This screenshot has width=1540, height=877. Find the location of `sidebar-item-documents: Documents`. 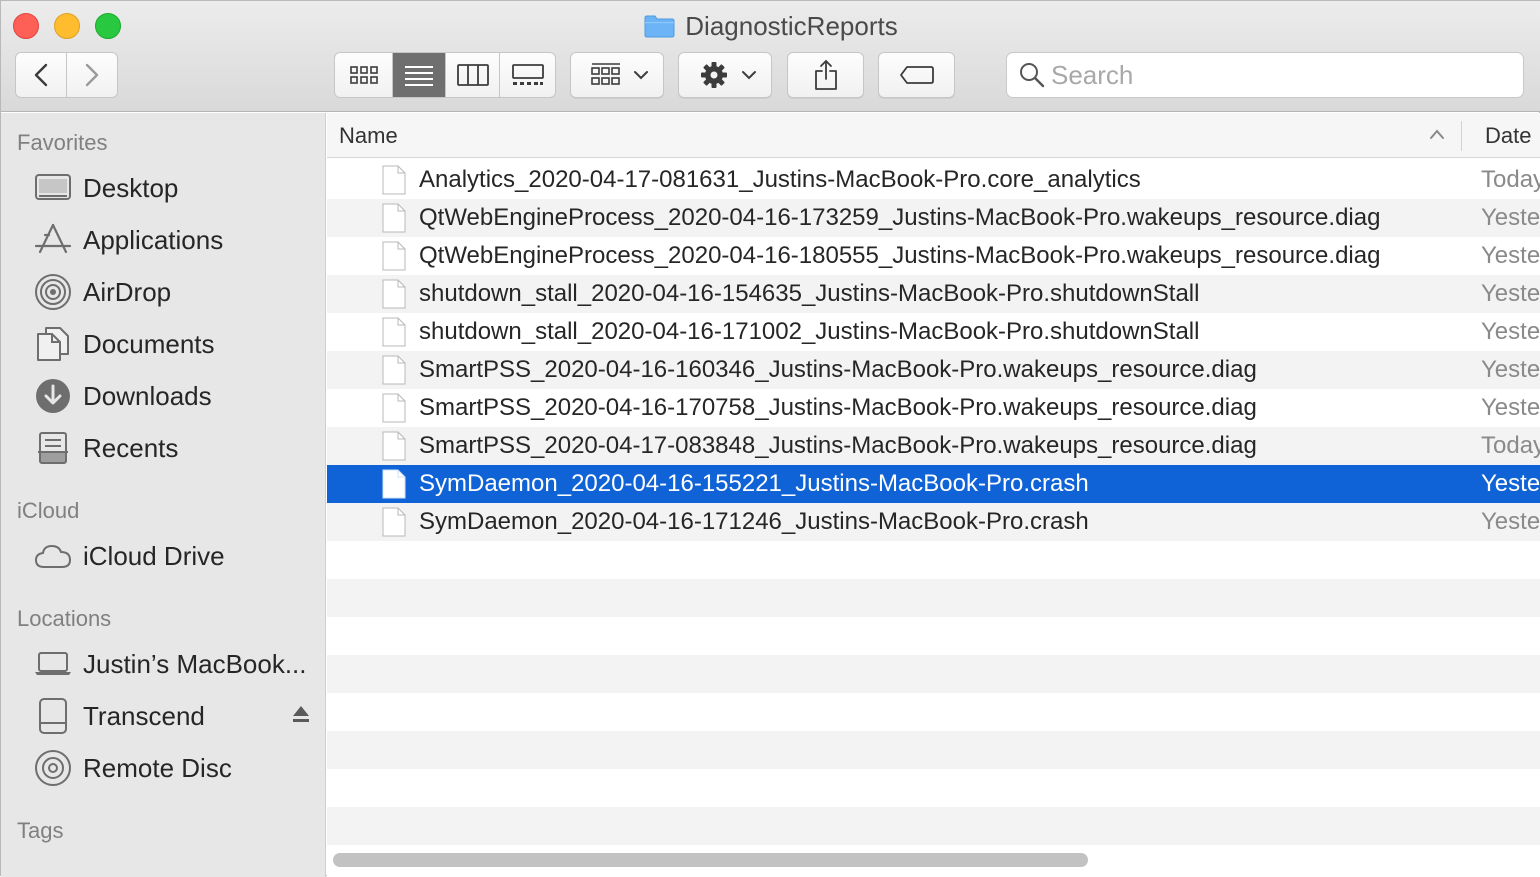

sidebar-item-documents: Documents is located at coordinates (163, 344).